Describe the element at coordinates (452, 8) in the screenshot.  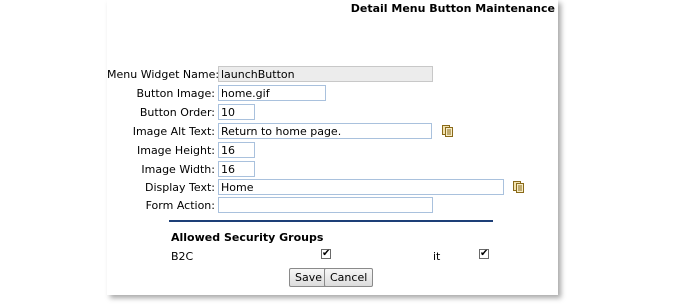
I see `page-title: Detail Menu Button Maintenance` at that location.